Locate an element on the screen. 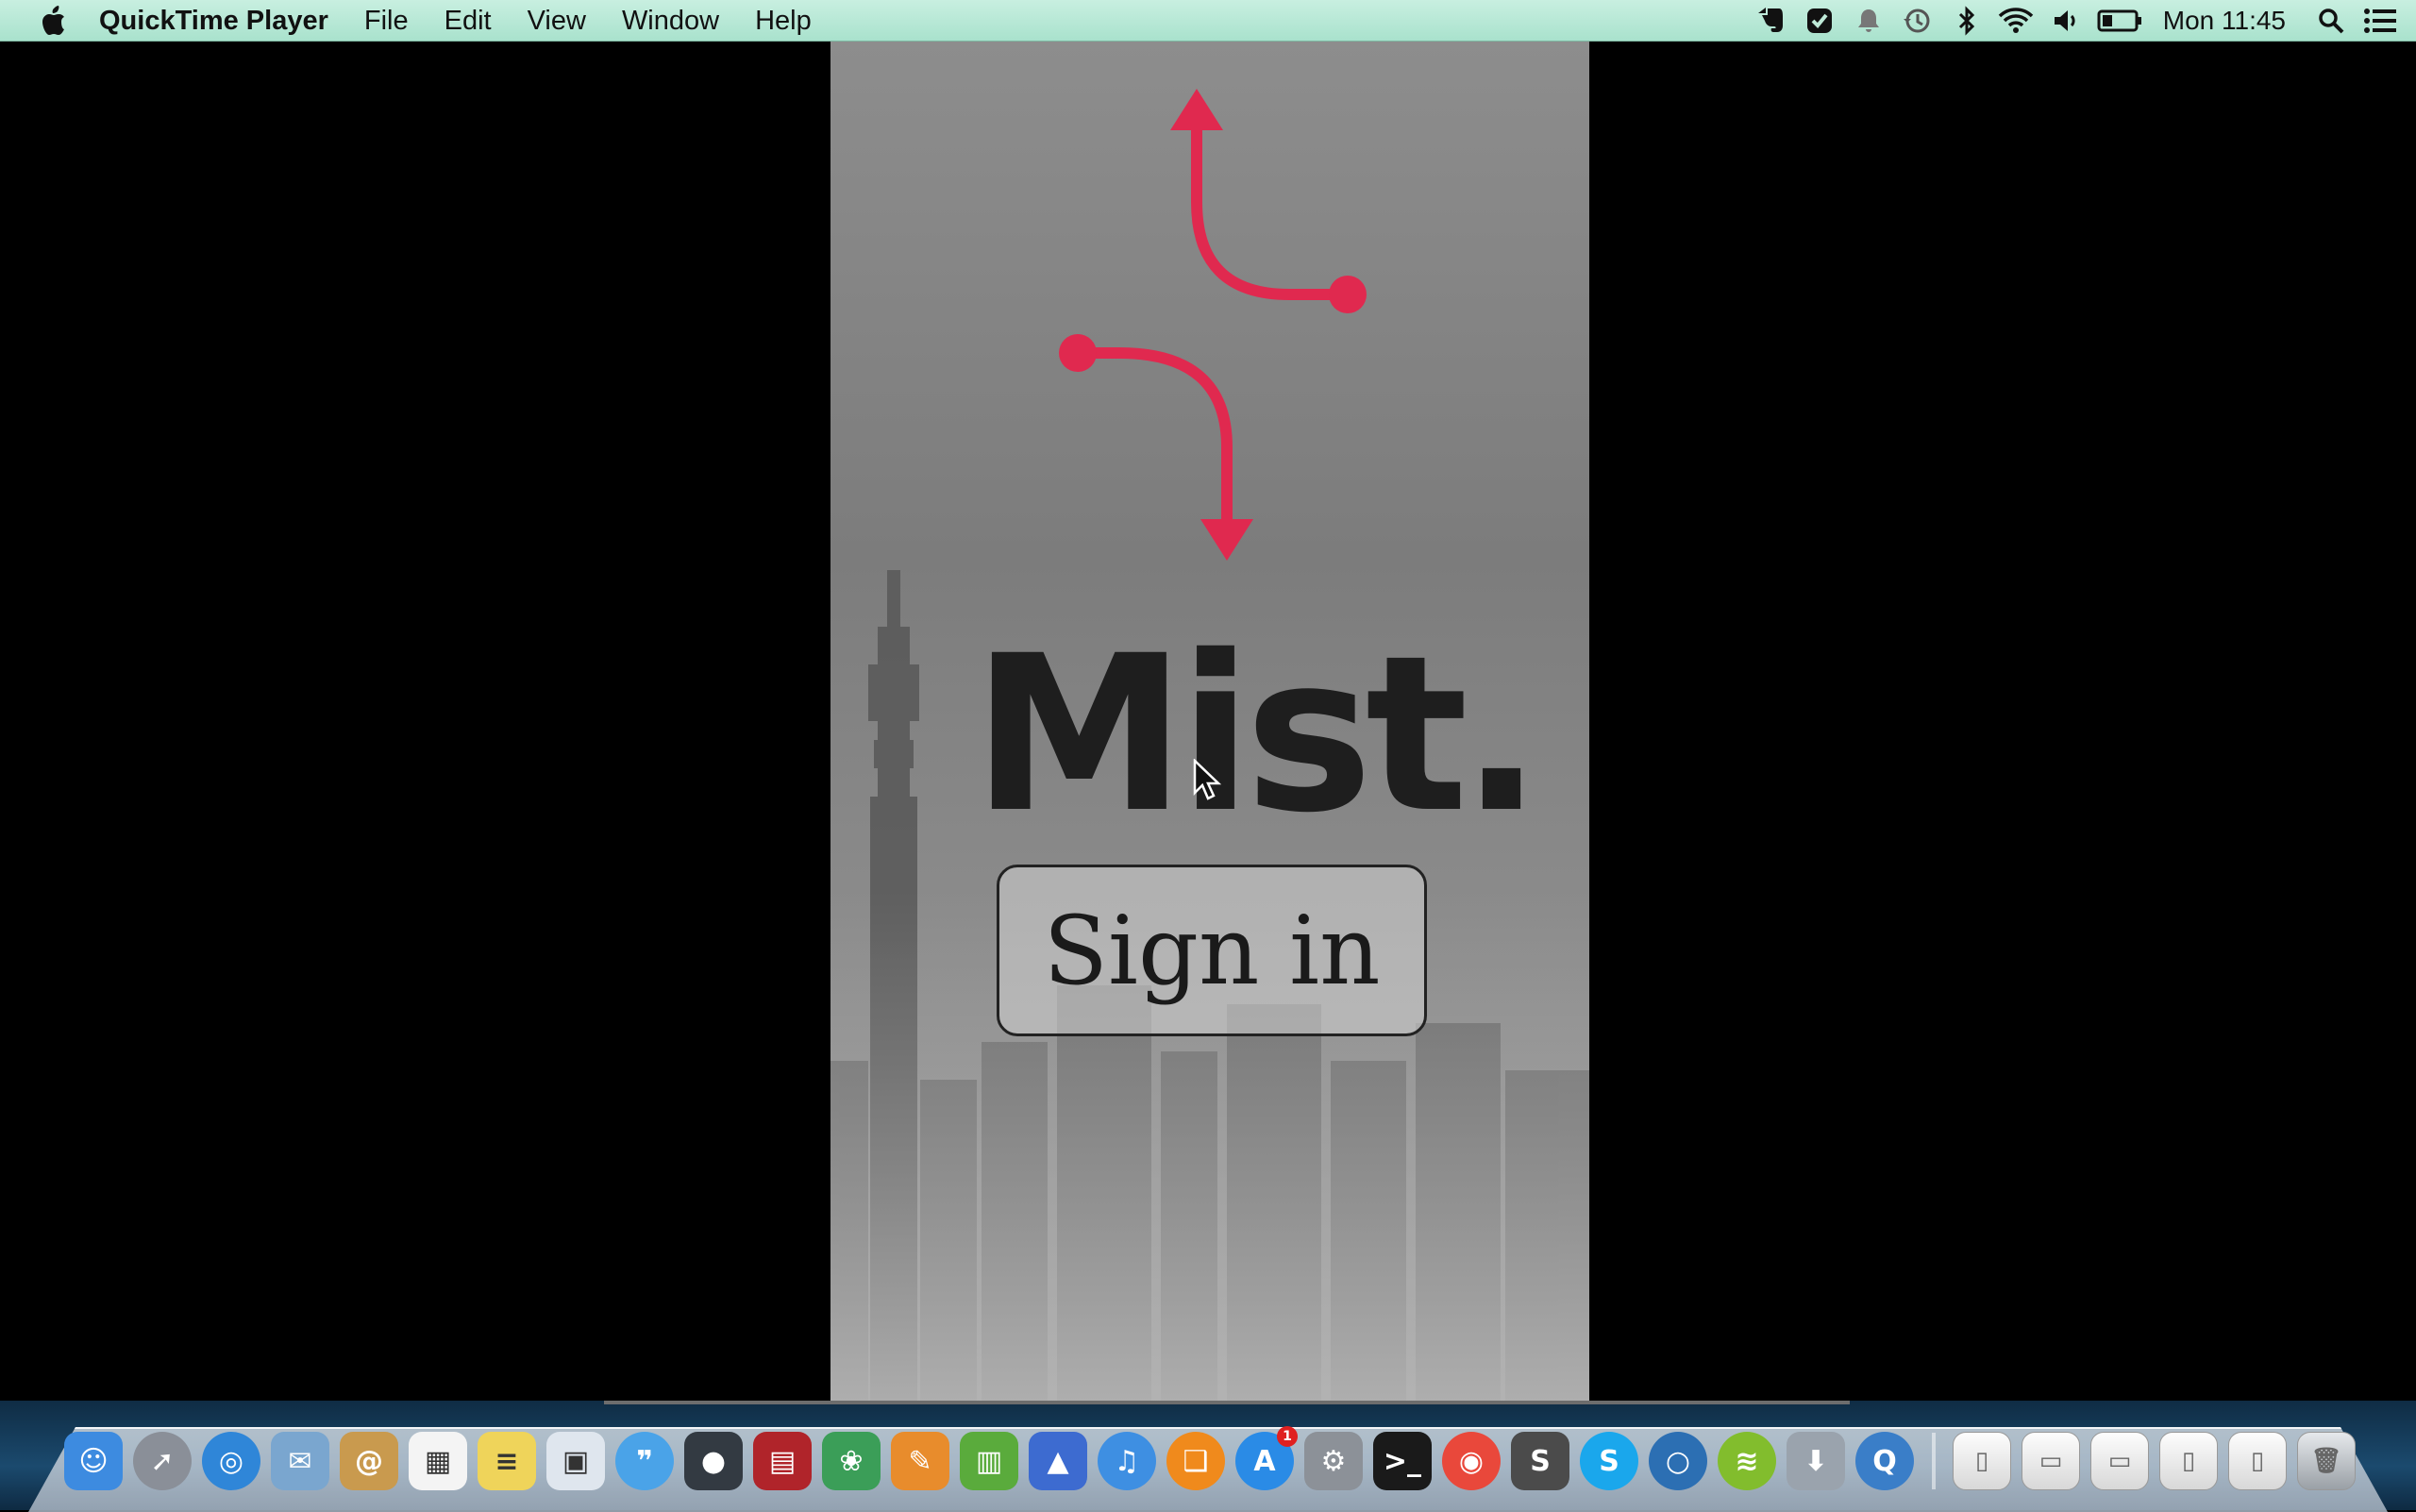 This screenshot has height=1512, width=2416. apple-menu-icon is located at coordinates (53, 21).